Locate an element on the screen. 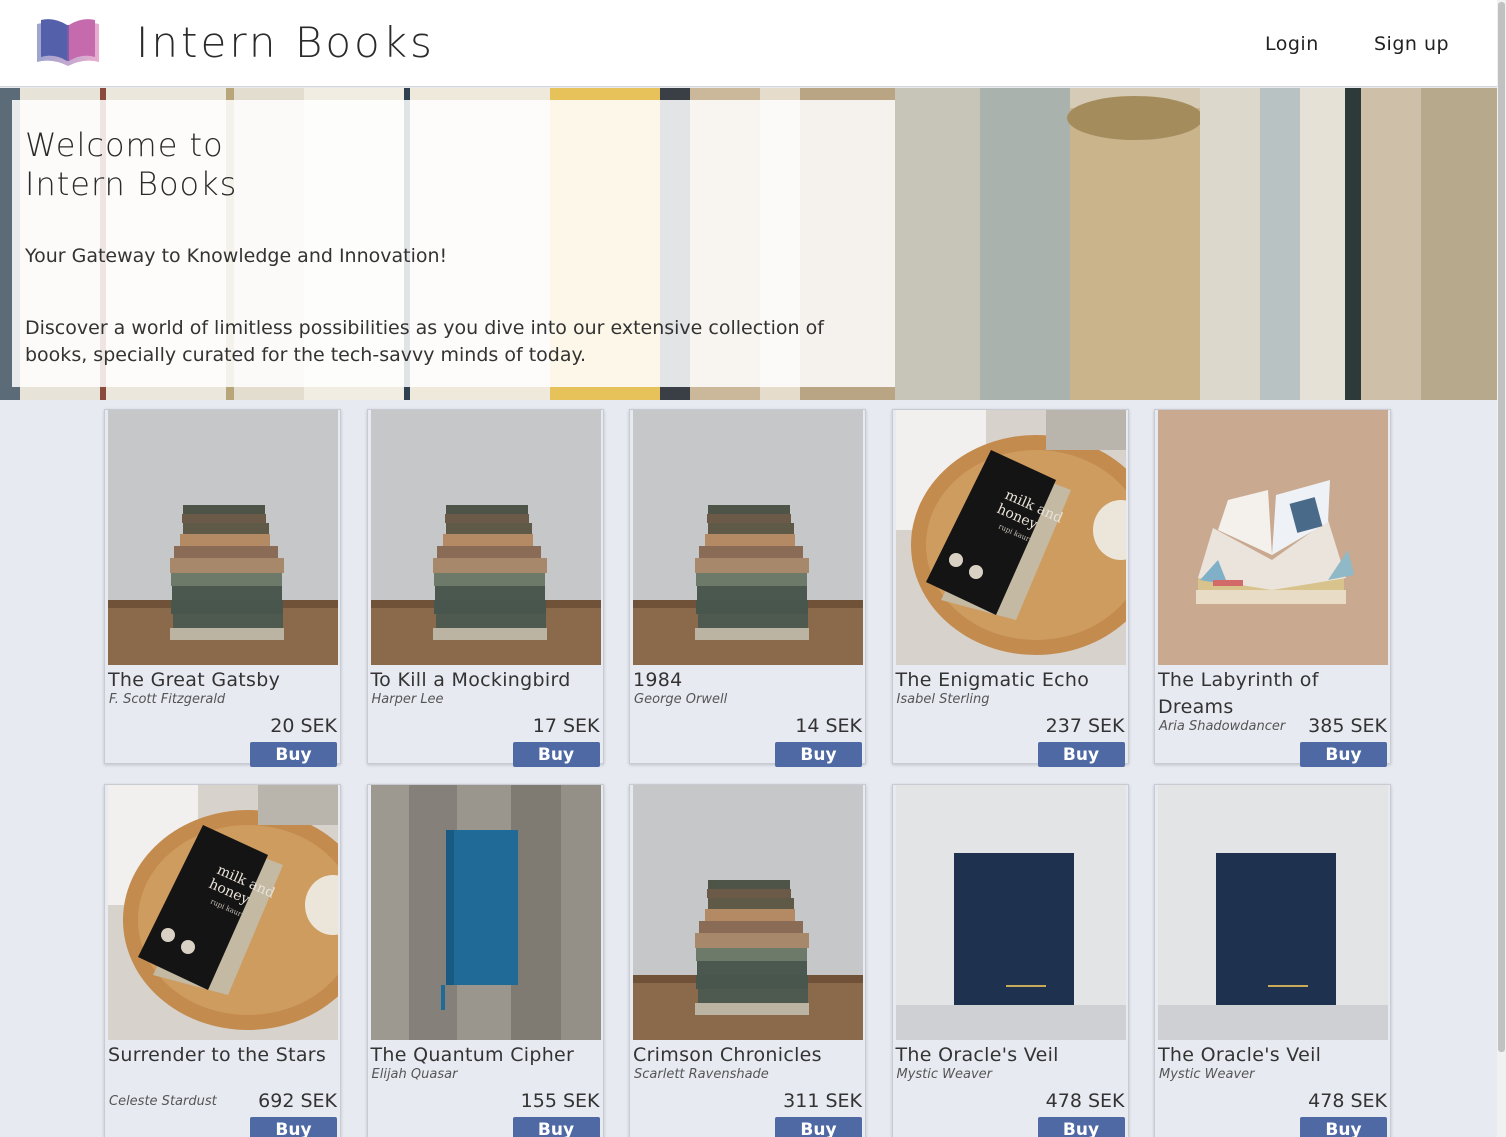 This screenshot has height=1137, width=1506. book-author: Celeste Stardust is located at coordinates (163, 1101).